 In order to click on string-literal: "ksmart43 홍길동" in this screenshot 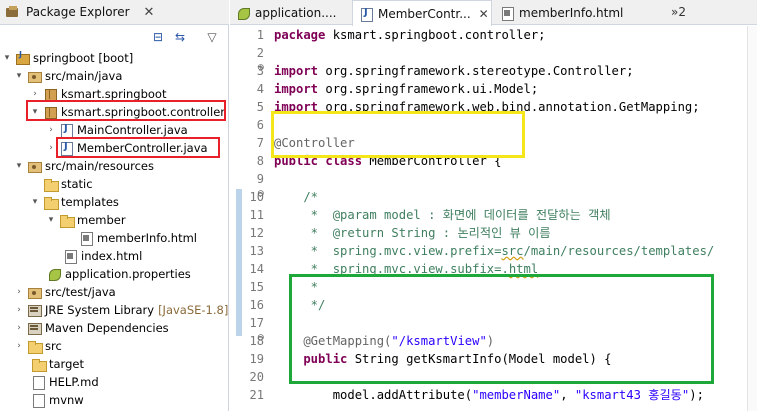, I will do `click(632, 395)`.